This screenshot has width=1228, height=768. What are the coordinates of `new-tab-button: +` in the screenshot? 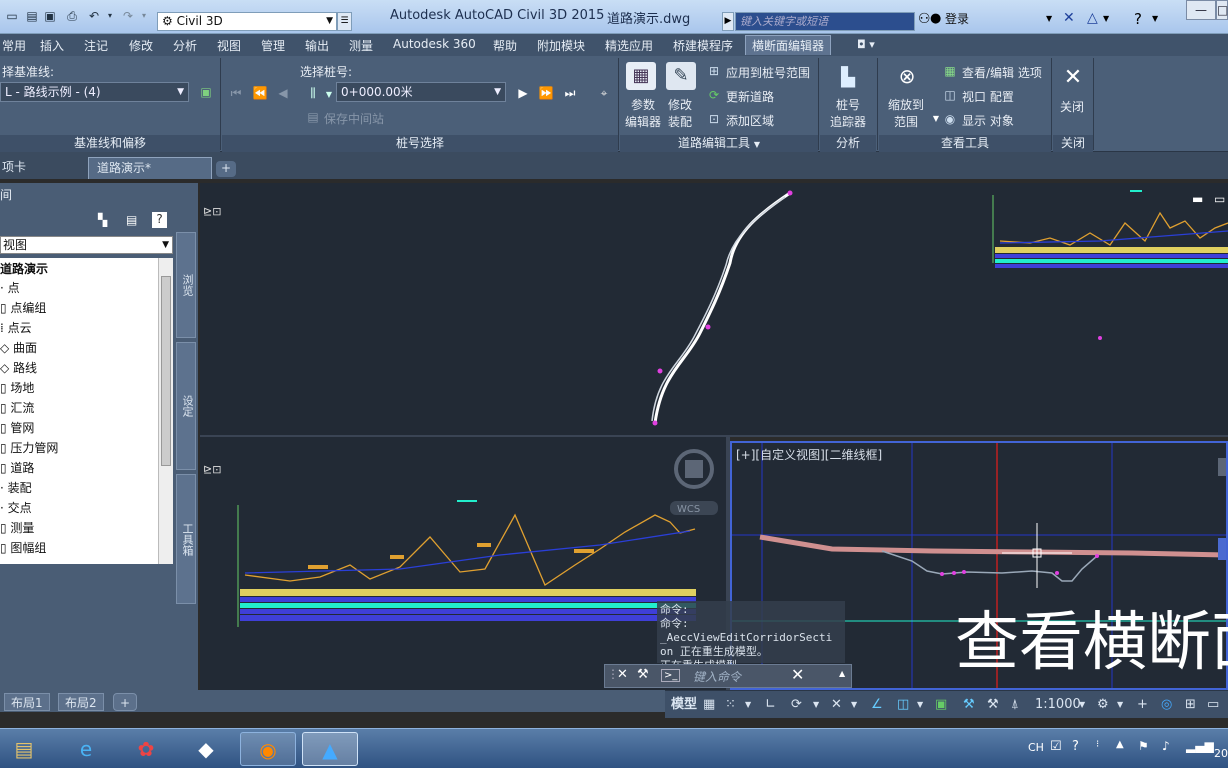 It's located at (226, 169).